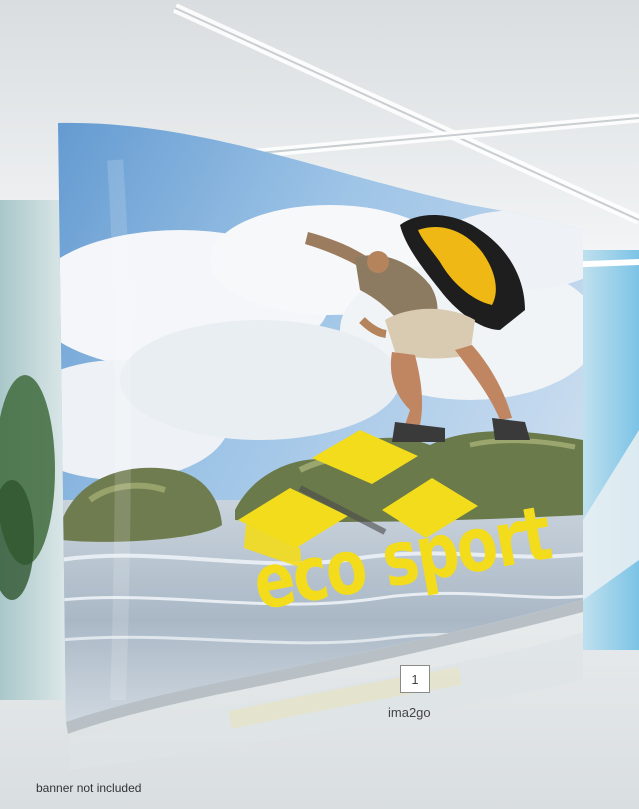 The image size is (639, 809). What do you see at coordinates (409, 712) in the screenshot?
I see `item-name: ima2go` at bounding box center [409, 712].